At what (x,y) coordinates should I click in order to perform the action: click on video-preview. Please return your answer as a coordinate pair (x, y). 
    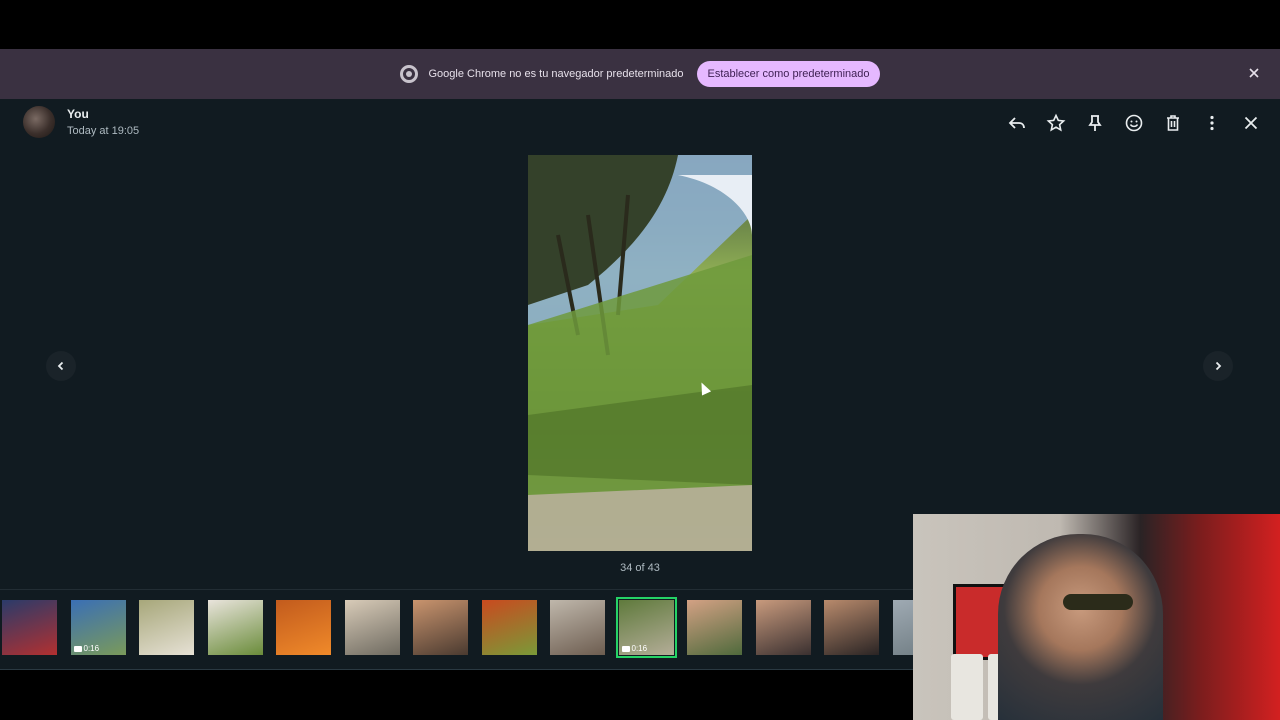
    Looking at the image, I should click on (640, 353).